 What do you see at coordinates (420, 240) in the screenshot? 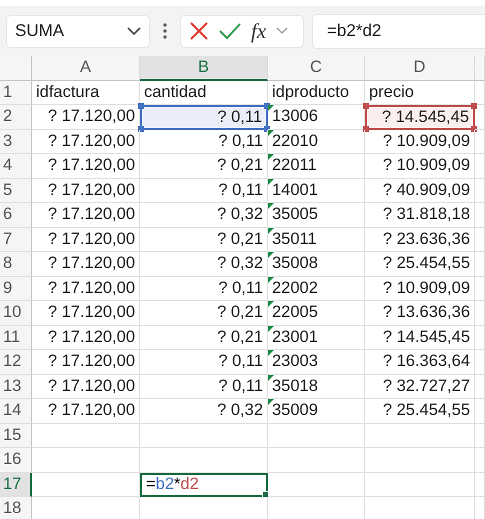
I see `table-cell: ? 23.636,36` at bounding box center [420, 240].